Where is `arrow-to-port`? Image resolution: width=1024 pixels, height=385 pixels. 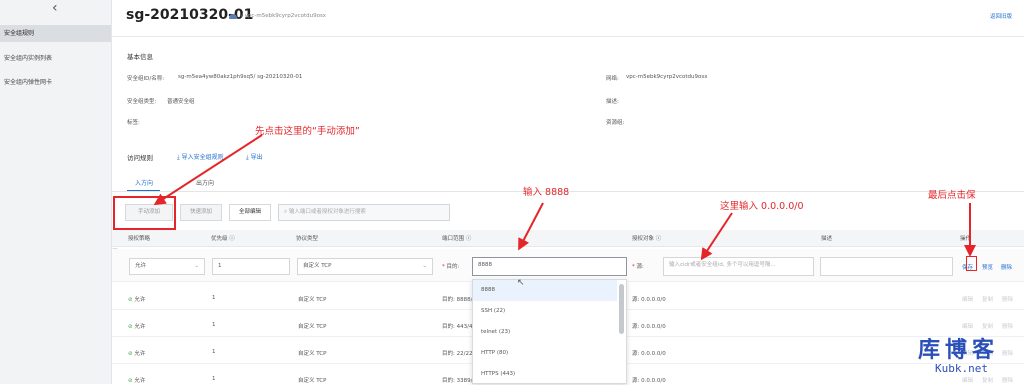
arrow-to-port is located at coordinates (531, 226).